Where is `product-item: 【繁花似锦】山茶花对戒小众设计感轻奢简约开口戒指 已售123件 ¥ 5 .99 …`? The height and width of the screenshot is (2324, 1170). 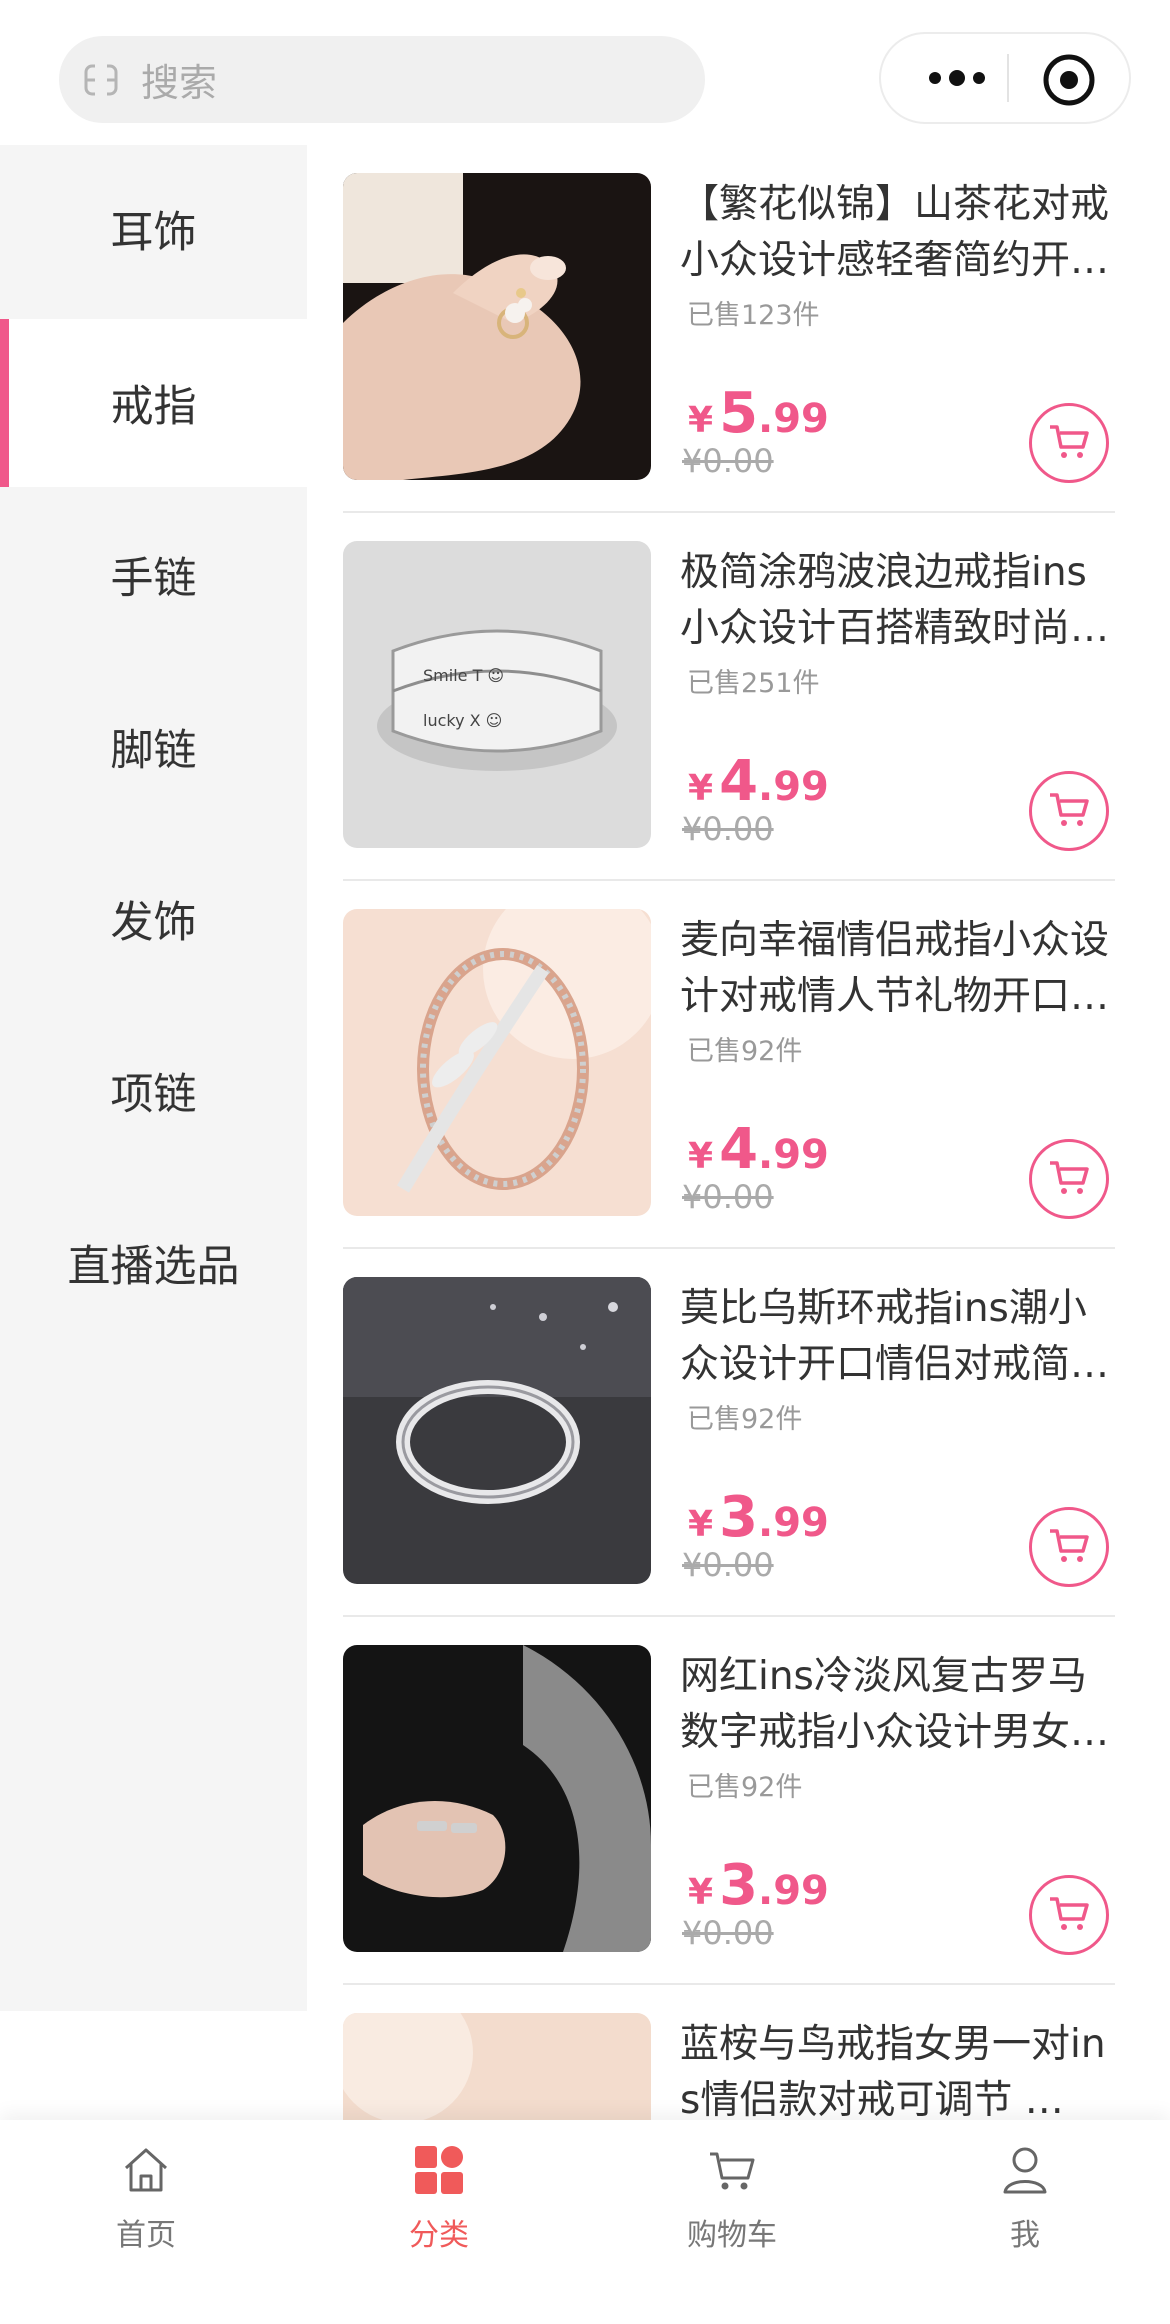
product-item: 【繁花似锦】山茶花对戒小众设计感轻奢简约开口戒指 已售123件 ¥ 5 .99 … is located at coordinates (729, 329).